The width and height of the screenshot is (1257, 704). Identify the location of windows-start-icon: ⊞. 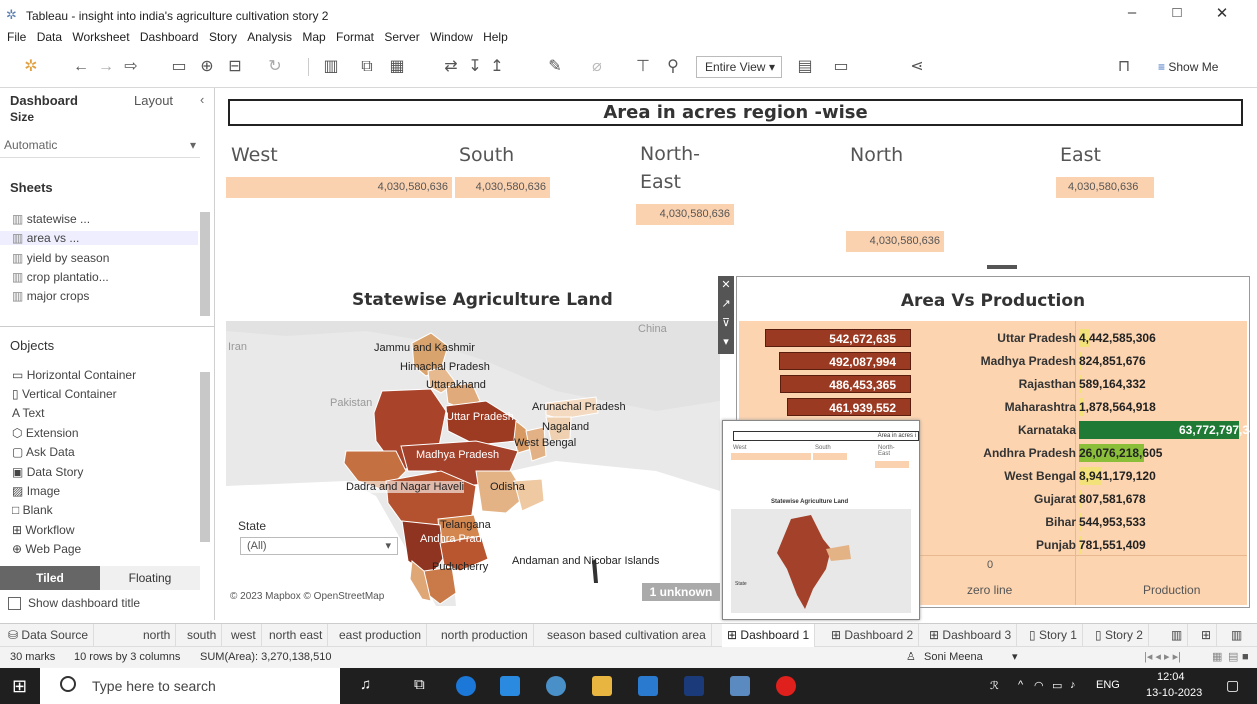
(22, 686).